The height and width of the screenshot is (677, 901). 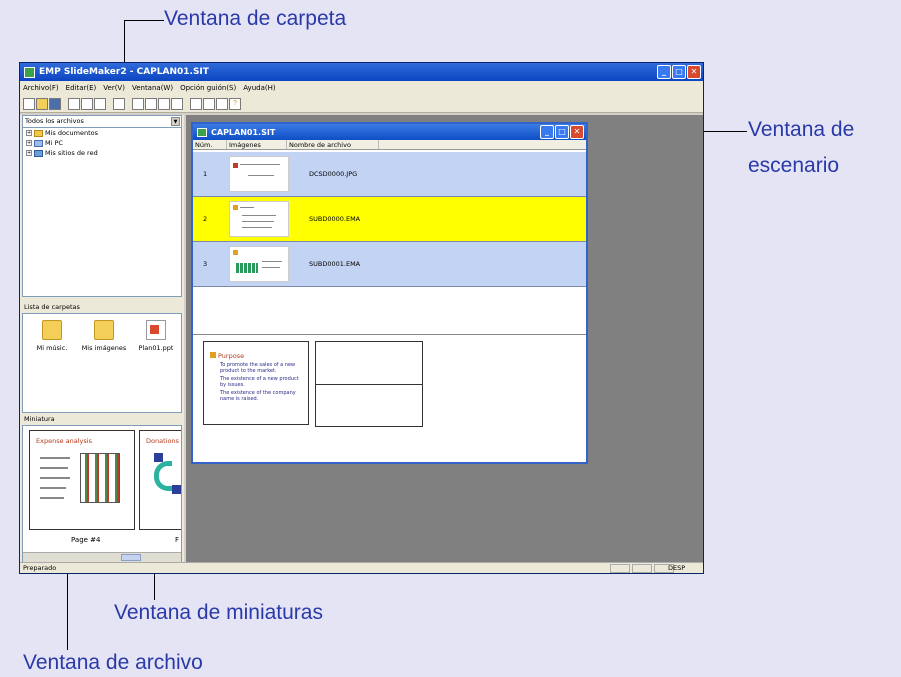 I want to click on callout-folder-window: Ventana de carpeta, so click(x=255, y=18).